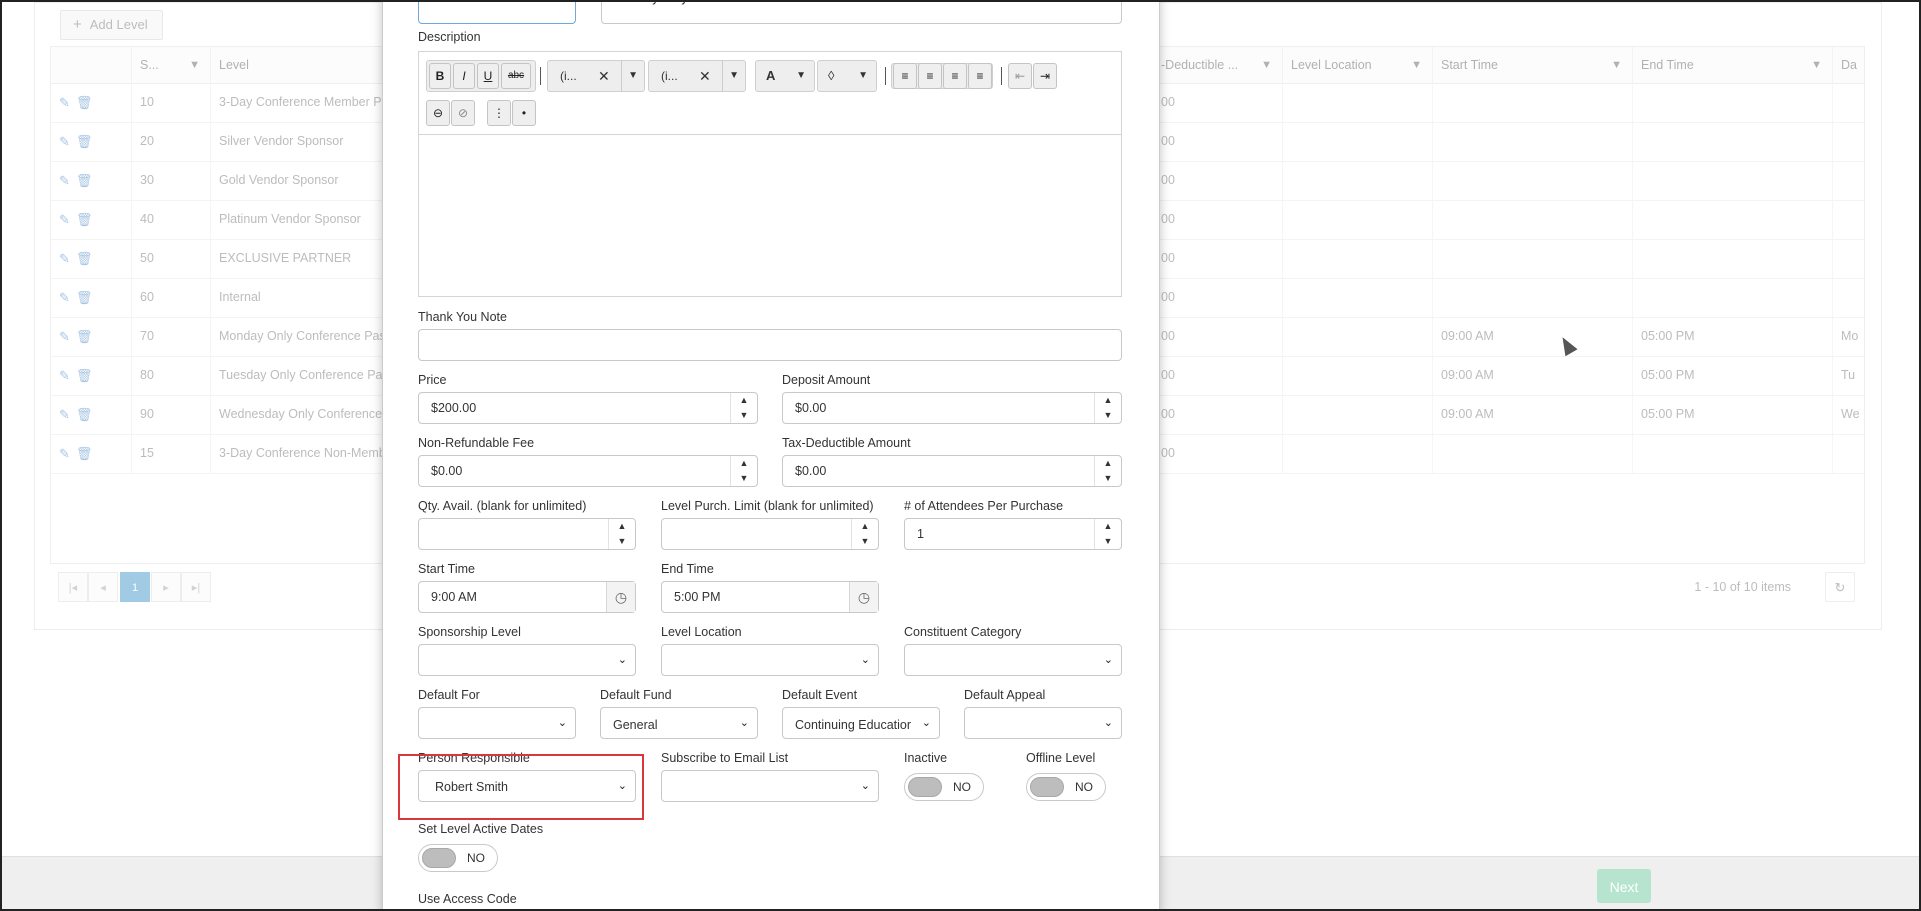 The image size is (1921, 911). I want to click on purch-limit-spinner: ▲ ▼, so click(864, 534).